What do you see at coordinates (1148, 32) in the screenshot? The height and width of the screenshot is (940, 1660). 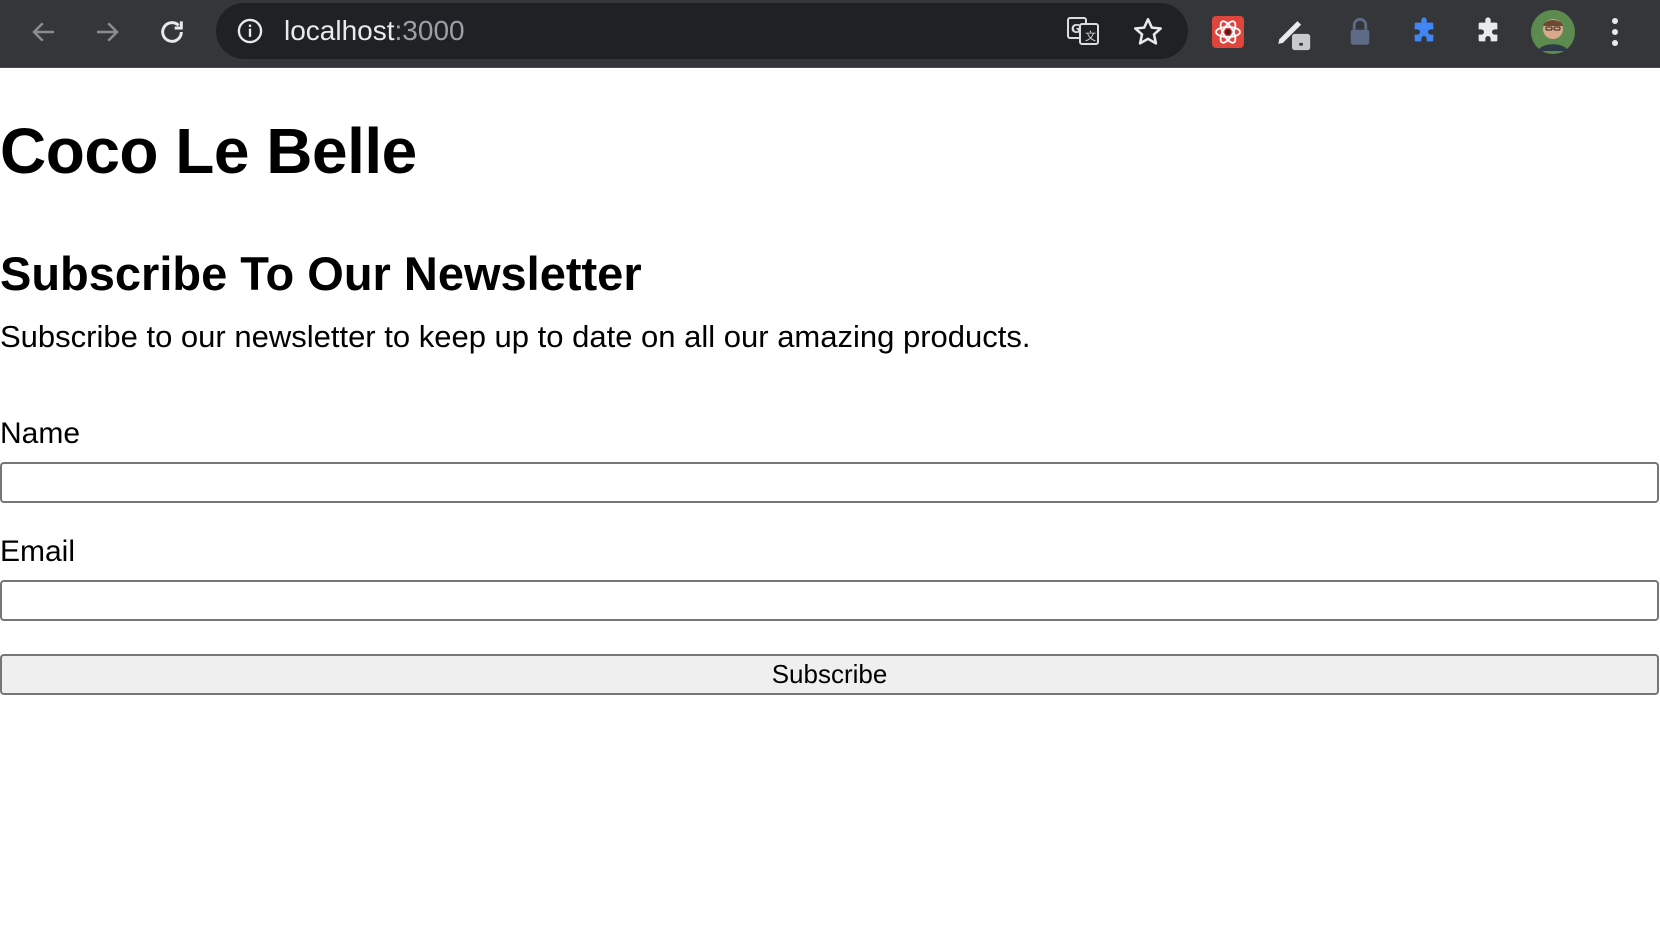 I see `star-icon` at bounding box center [1148, 32].